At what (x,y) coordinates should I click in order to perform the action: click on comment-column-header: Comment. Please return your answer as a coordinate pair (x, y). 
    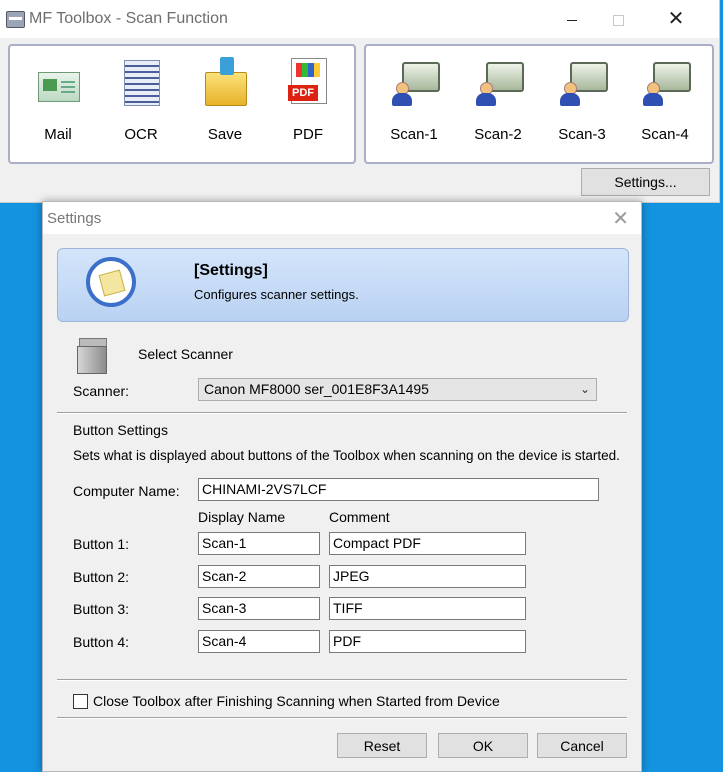
    Looking at the image, I should click on (359, 517).